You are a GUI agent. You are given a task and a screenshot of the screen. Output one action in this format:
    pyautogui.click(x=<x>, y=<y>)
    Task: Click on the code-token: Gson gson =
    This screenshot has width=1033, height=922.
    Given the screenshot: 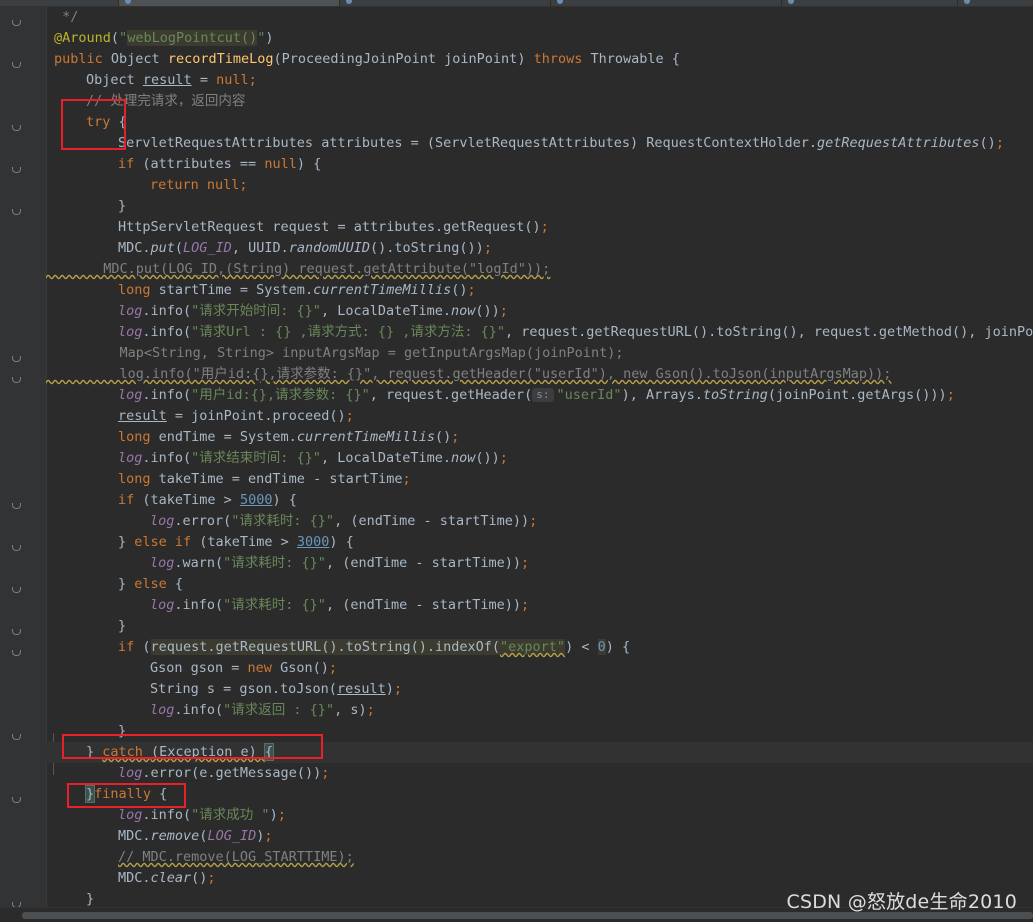 What is the action you would take?
    pyautogui.click(x=199, y=668)
    